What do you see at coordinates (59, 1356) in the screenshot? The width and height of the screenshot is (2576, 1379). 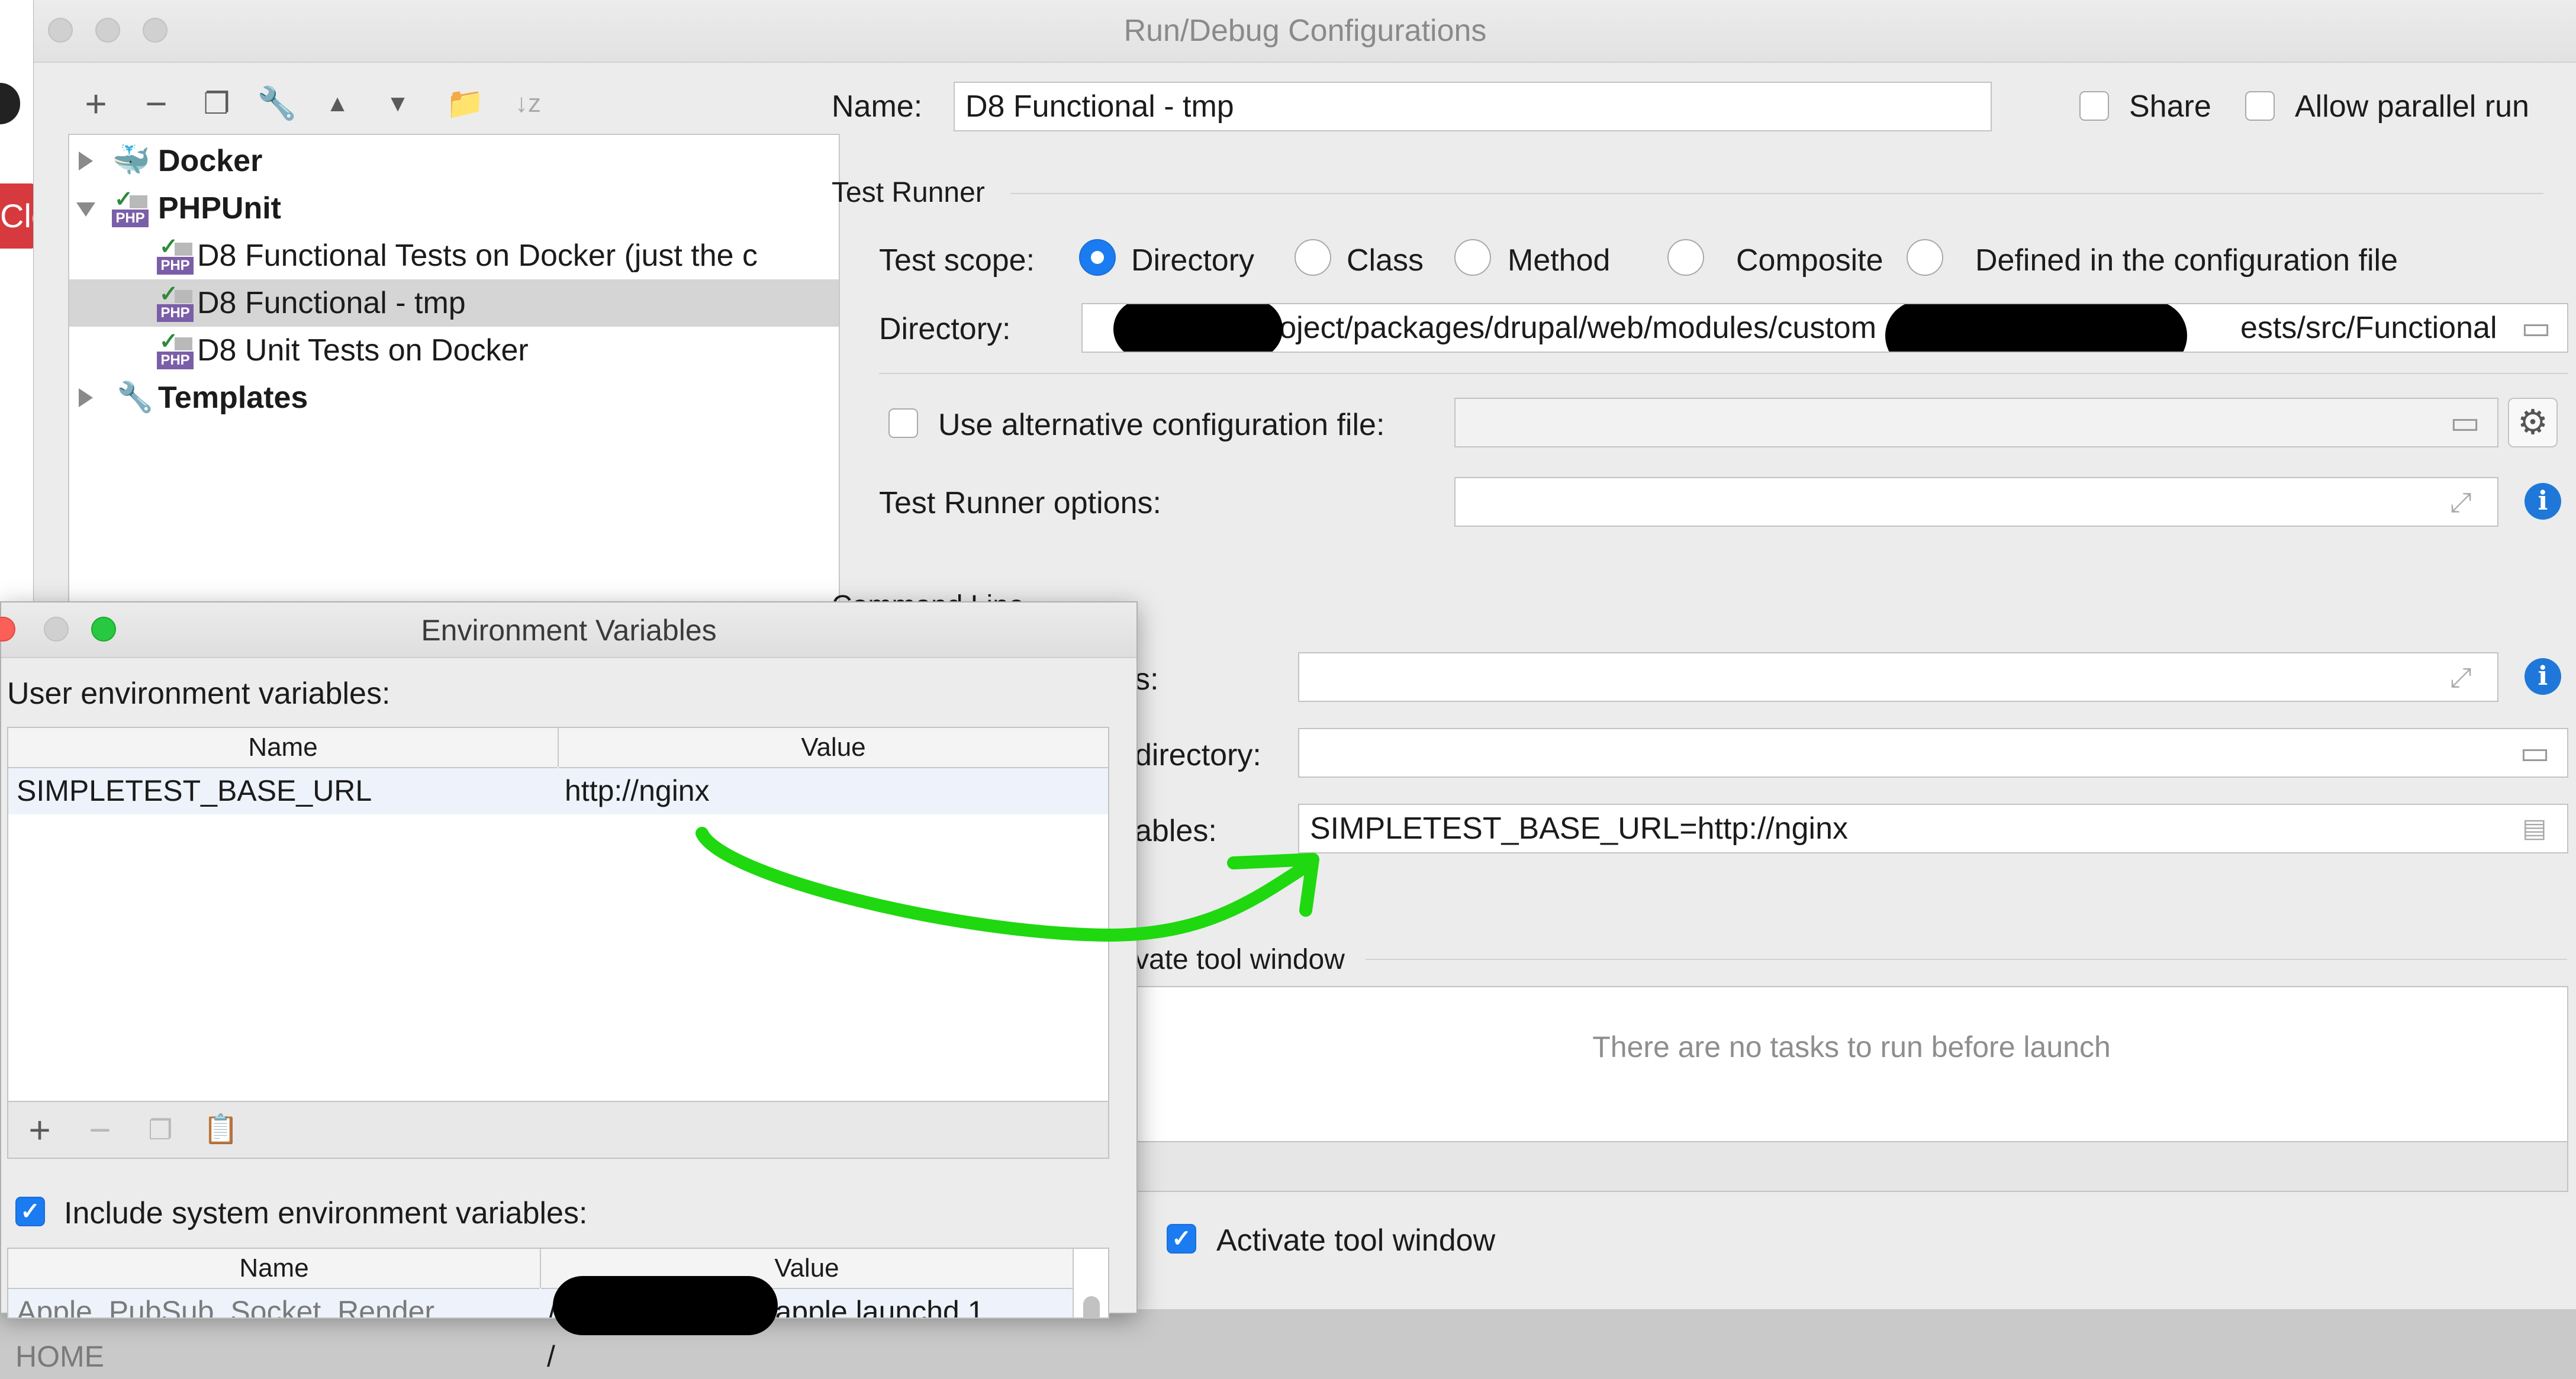 I see `var-name-cell: HOME` at bounding box center [59, 1356].